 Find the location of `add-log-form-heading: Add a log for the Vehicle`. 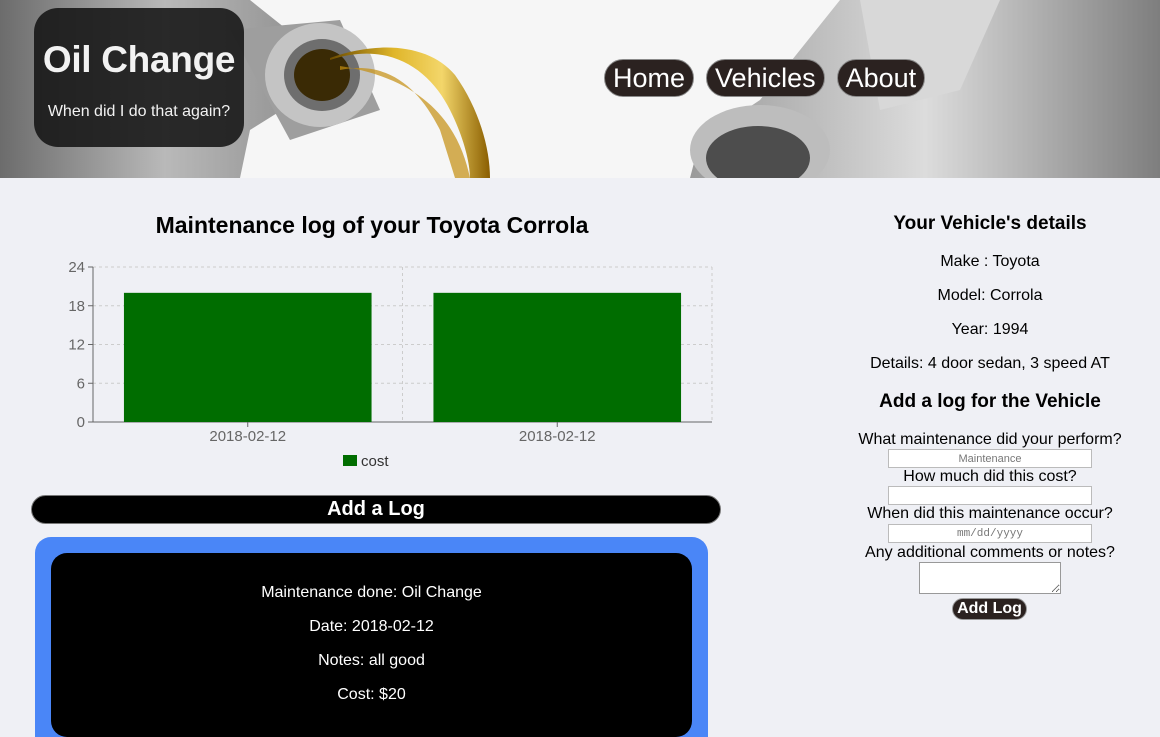

add-log-form-heading: Add a log for the Vehicle is located at coordinates (990, 401).